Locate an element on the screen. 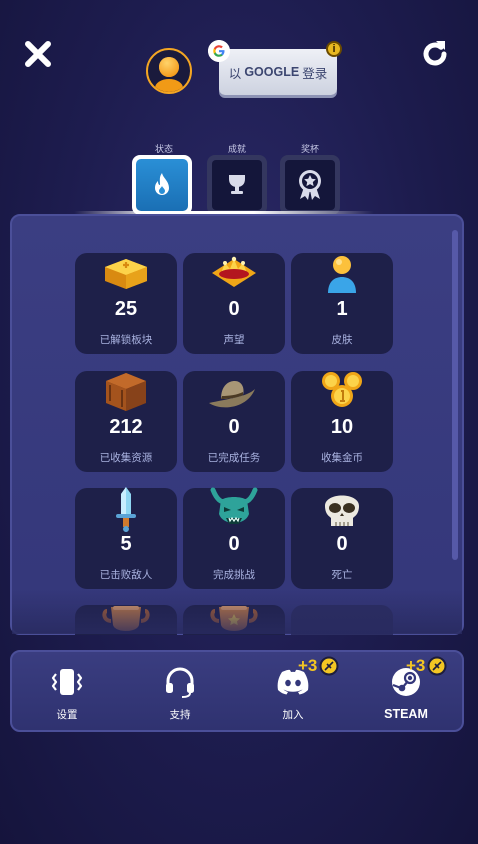  discord-label: 加入 is located at coordinates (293, 715).